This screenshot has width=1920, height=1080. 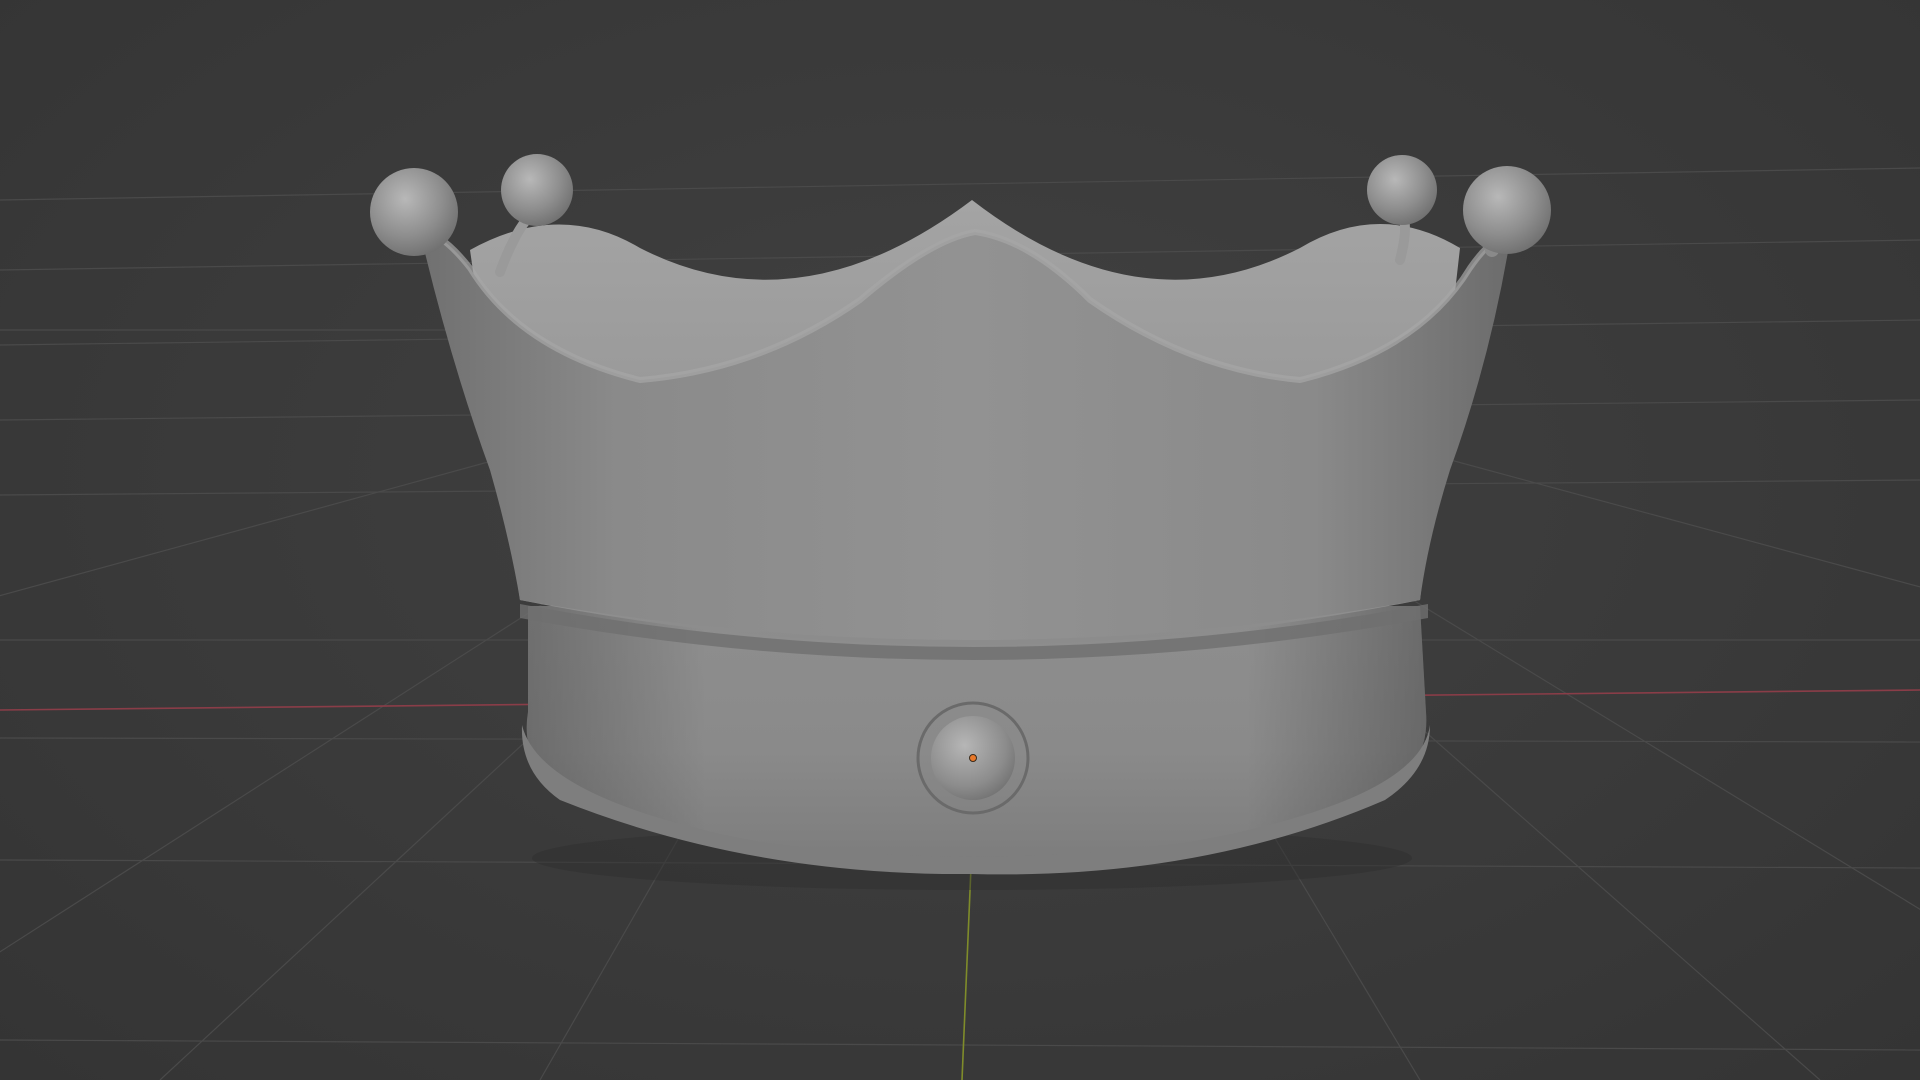 I want to click on crown-ball-right-inner, so click(x=1402, y=190).